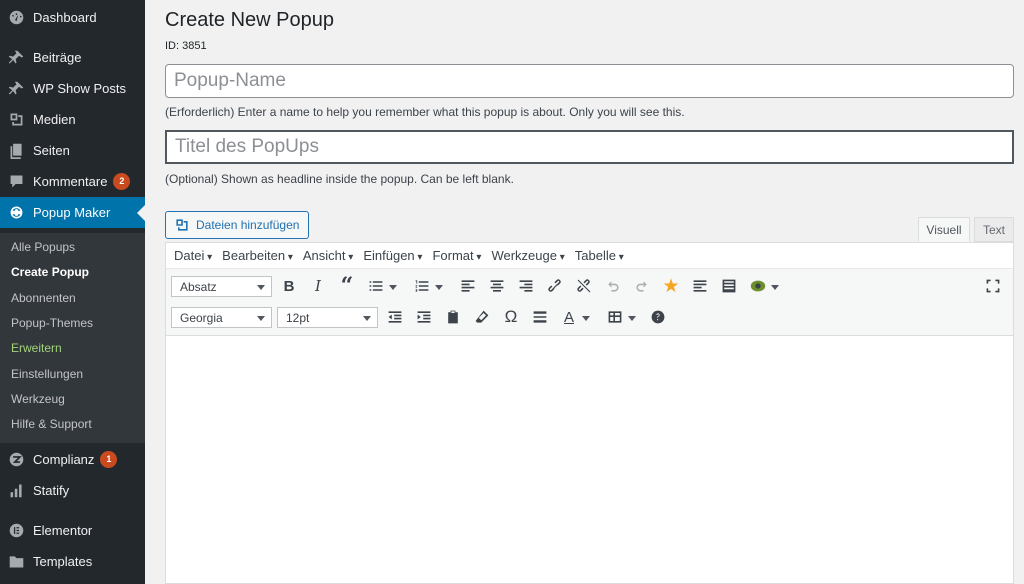 This screenshot has width=1024, height=584. What do you see at coordinates (993, 286) in the screenshot?
I see `fullscreen-icon` at bounding box center [993, 286].